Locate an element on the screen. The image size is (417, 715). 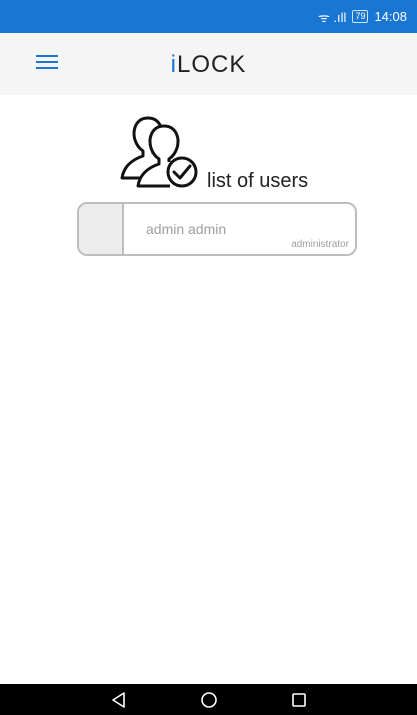
users-heading: list of users is located at coordinates (258, 181).